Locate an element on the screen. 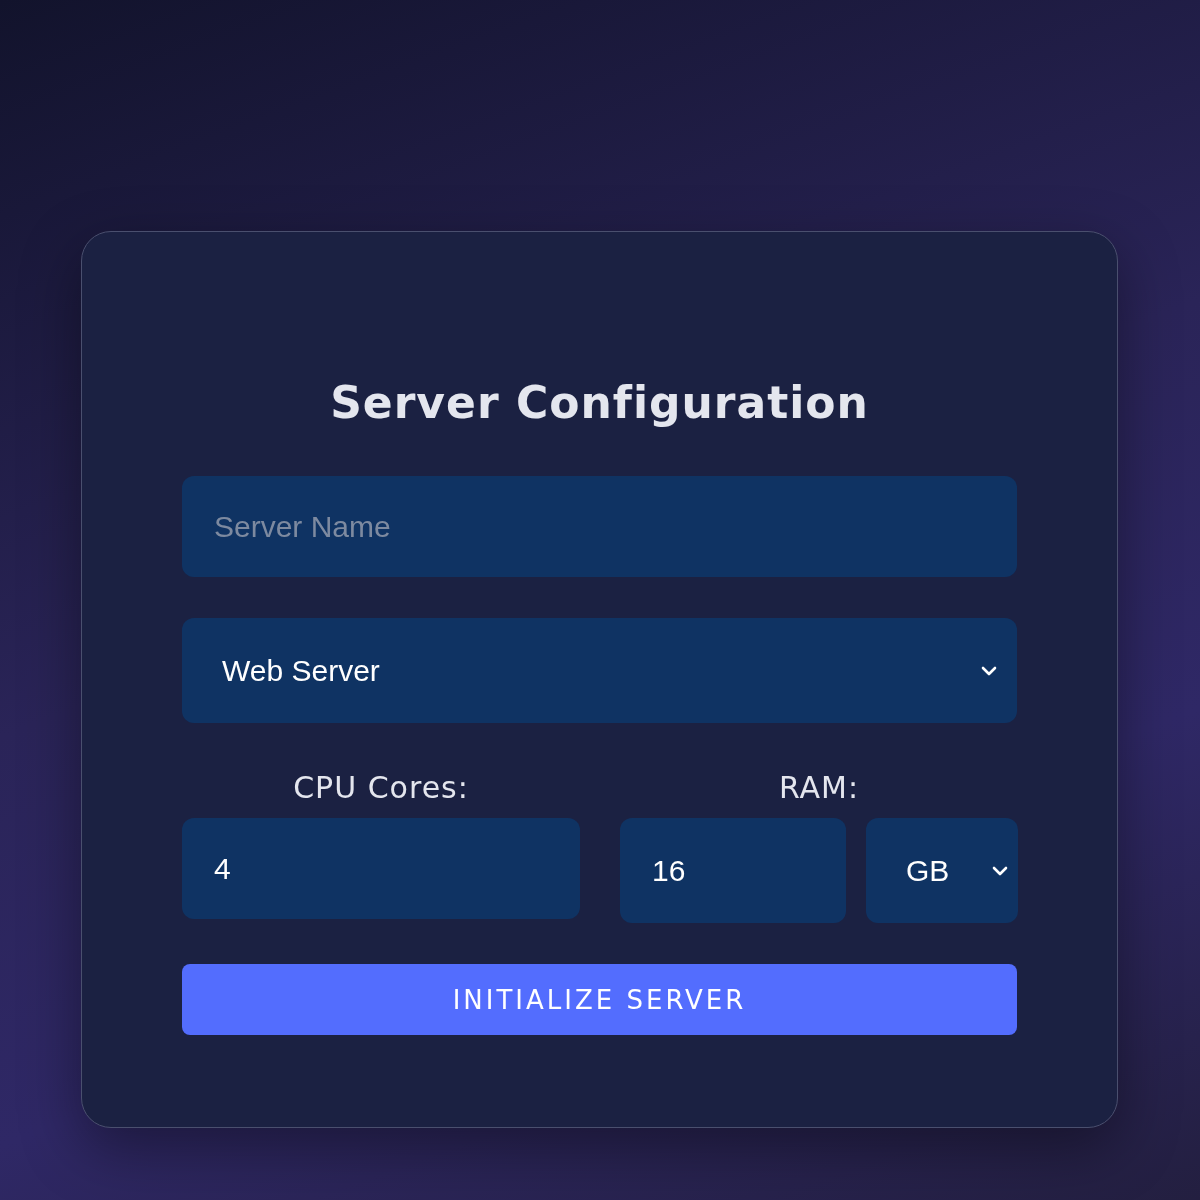 The width and height of the screenshot is (1200, 1200). cpu-cores-field: 4 is located at coordinates (381, 868).